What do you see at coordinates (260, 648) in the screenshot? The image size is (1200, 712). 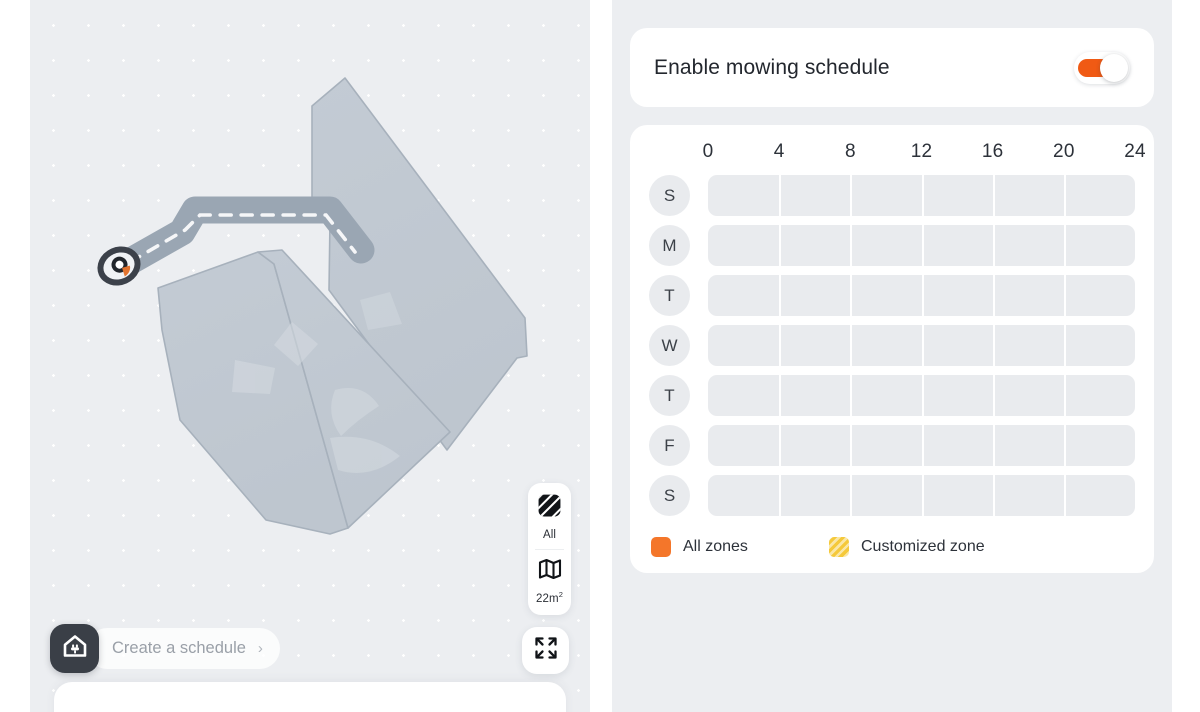 I see `chevron-right-icon: ›` at bounding box center [260, 648].